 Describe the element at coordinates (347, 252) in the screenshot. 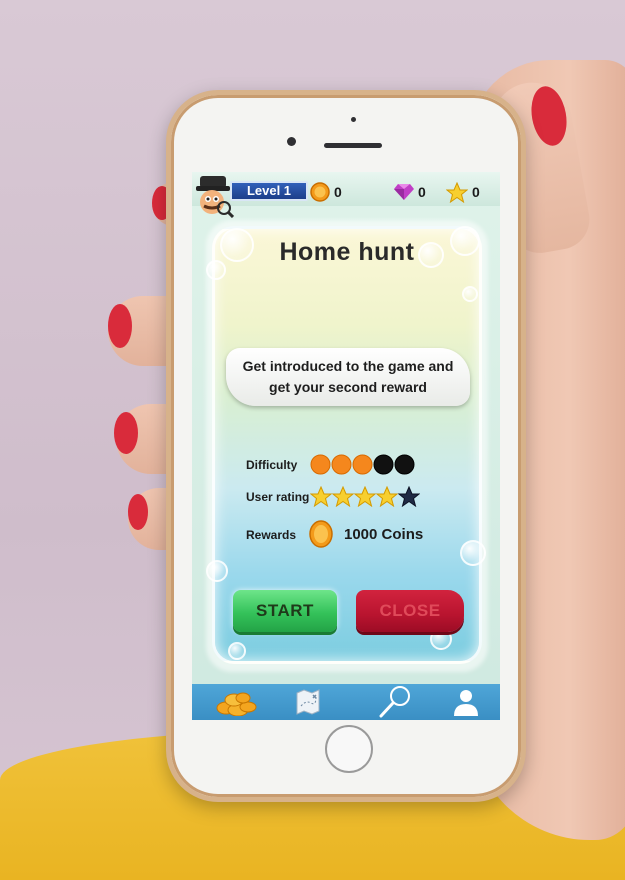

I see `dialog-title: Home hunt` at that location.